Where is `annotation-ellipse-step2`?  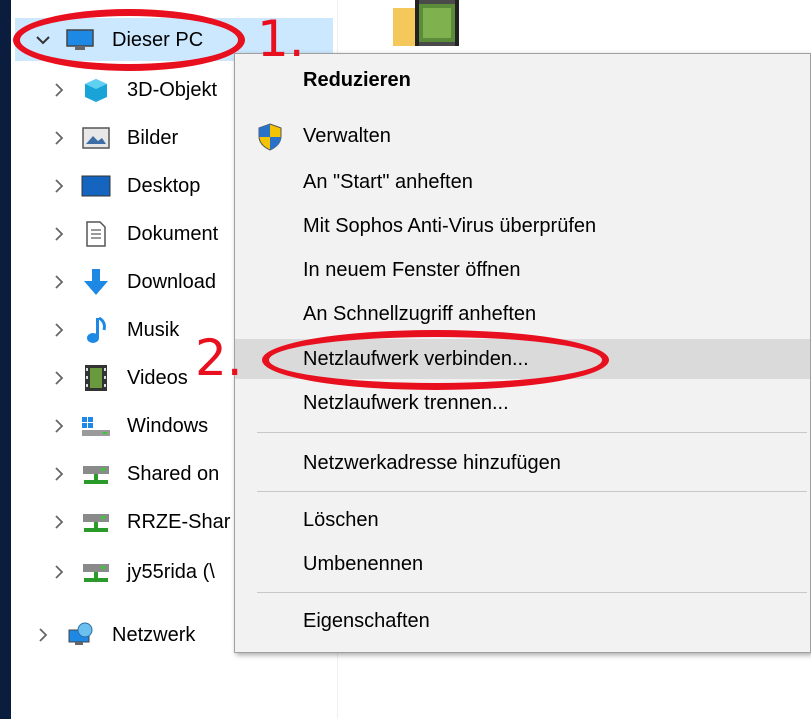
annotation-ellipse-step2 is located at coordinates (435, 360).